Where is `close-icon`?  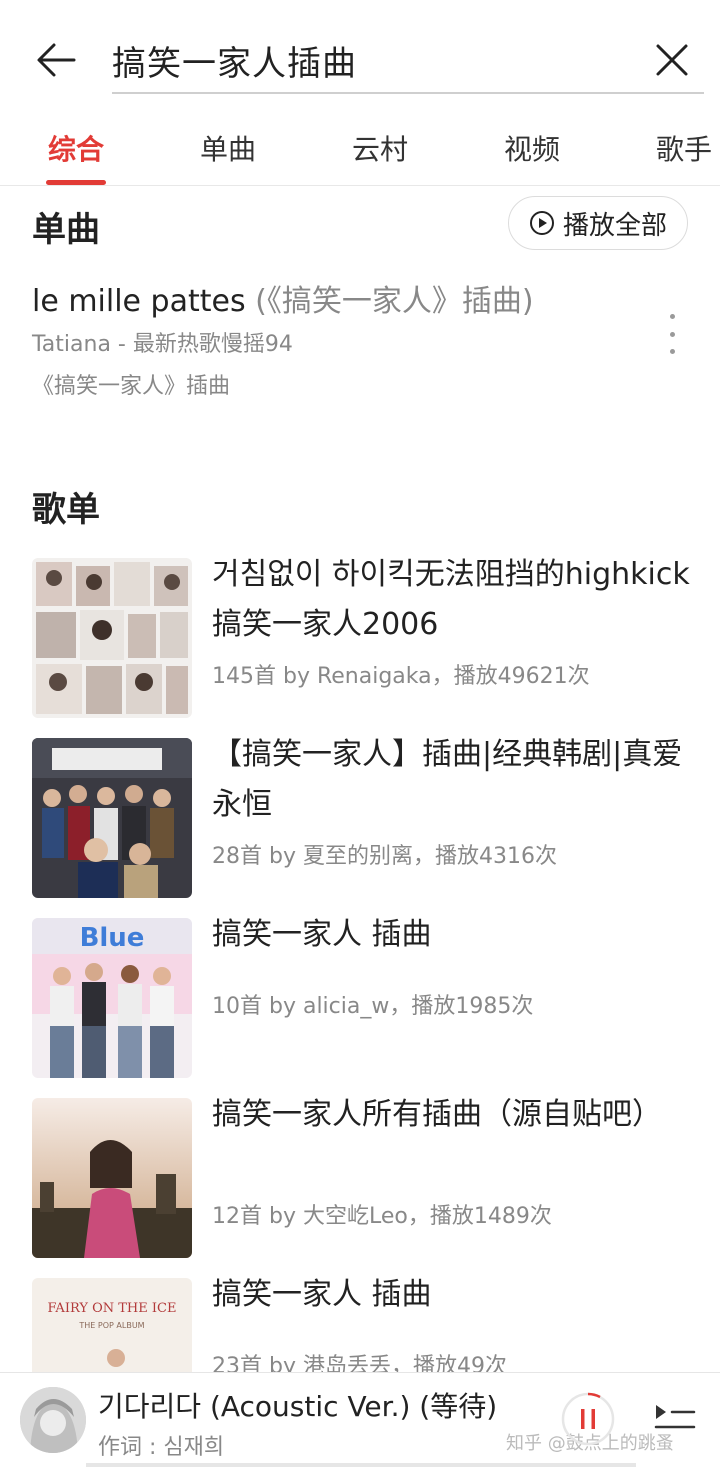
close-icon is located at coordinates (672, 60).